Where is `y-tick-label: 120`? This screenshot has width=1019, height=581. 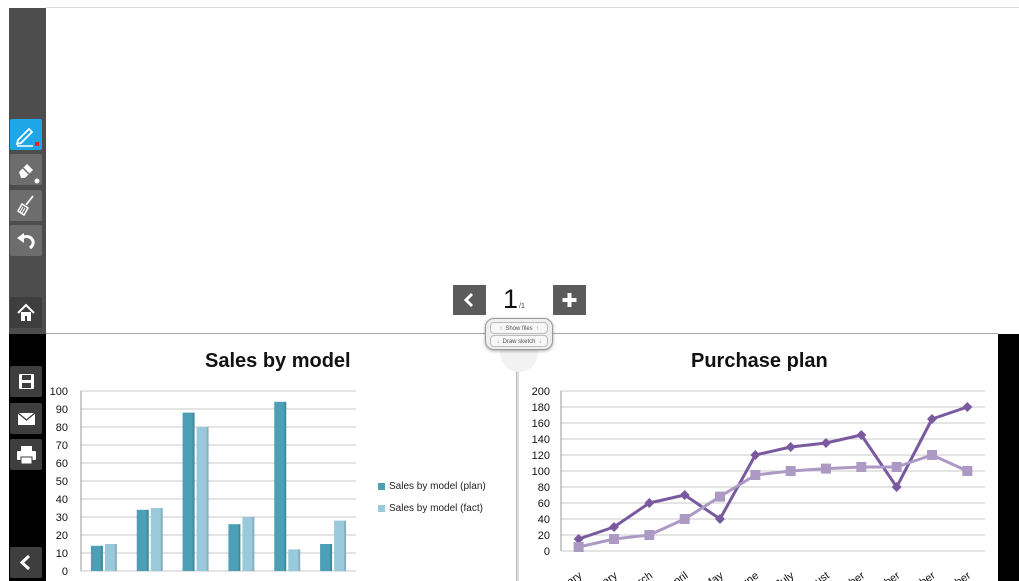 y-tick-label: 120 is located at coordinates (541, 456).